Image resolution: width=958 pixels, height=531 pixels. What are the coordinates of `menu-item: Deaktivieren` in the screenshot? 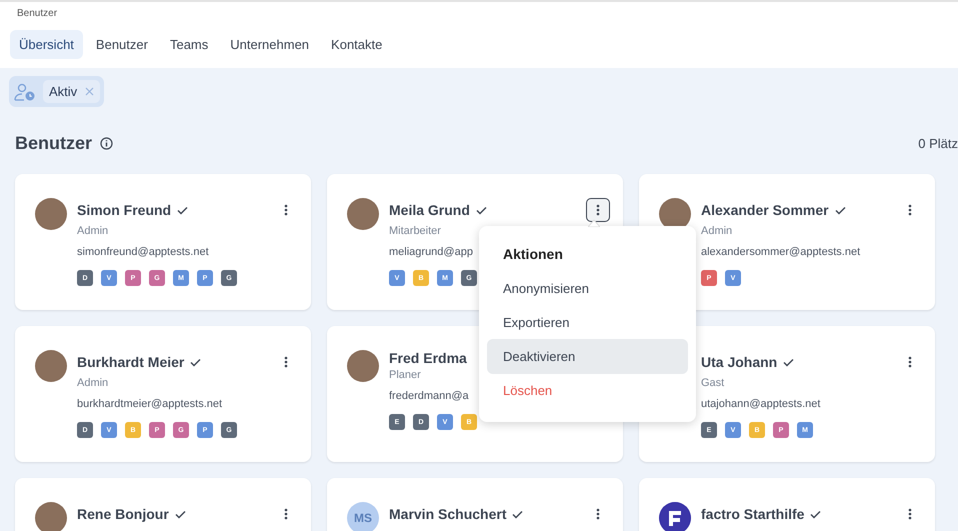 It's located at (587, 356).